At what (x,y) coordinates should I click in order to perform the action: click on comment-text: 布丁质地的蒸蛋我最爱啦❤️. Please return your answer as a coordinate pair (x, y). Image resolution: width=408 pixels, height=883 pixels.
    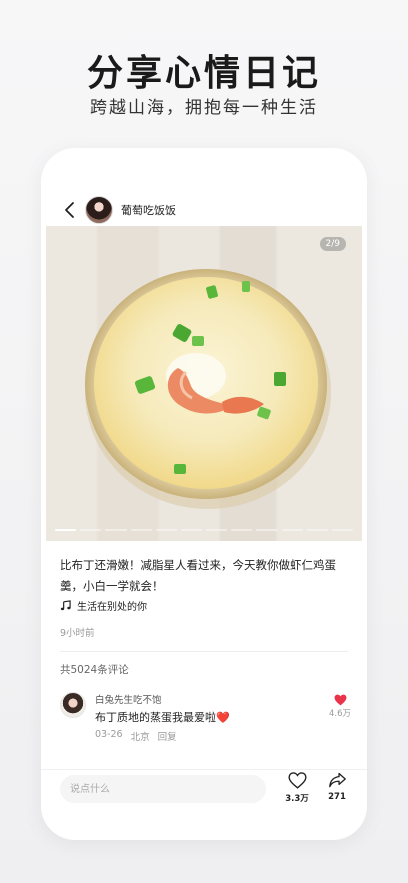
    Looking at the image, I should click on (162, 717).